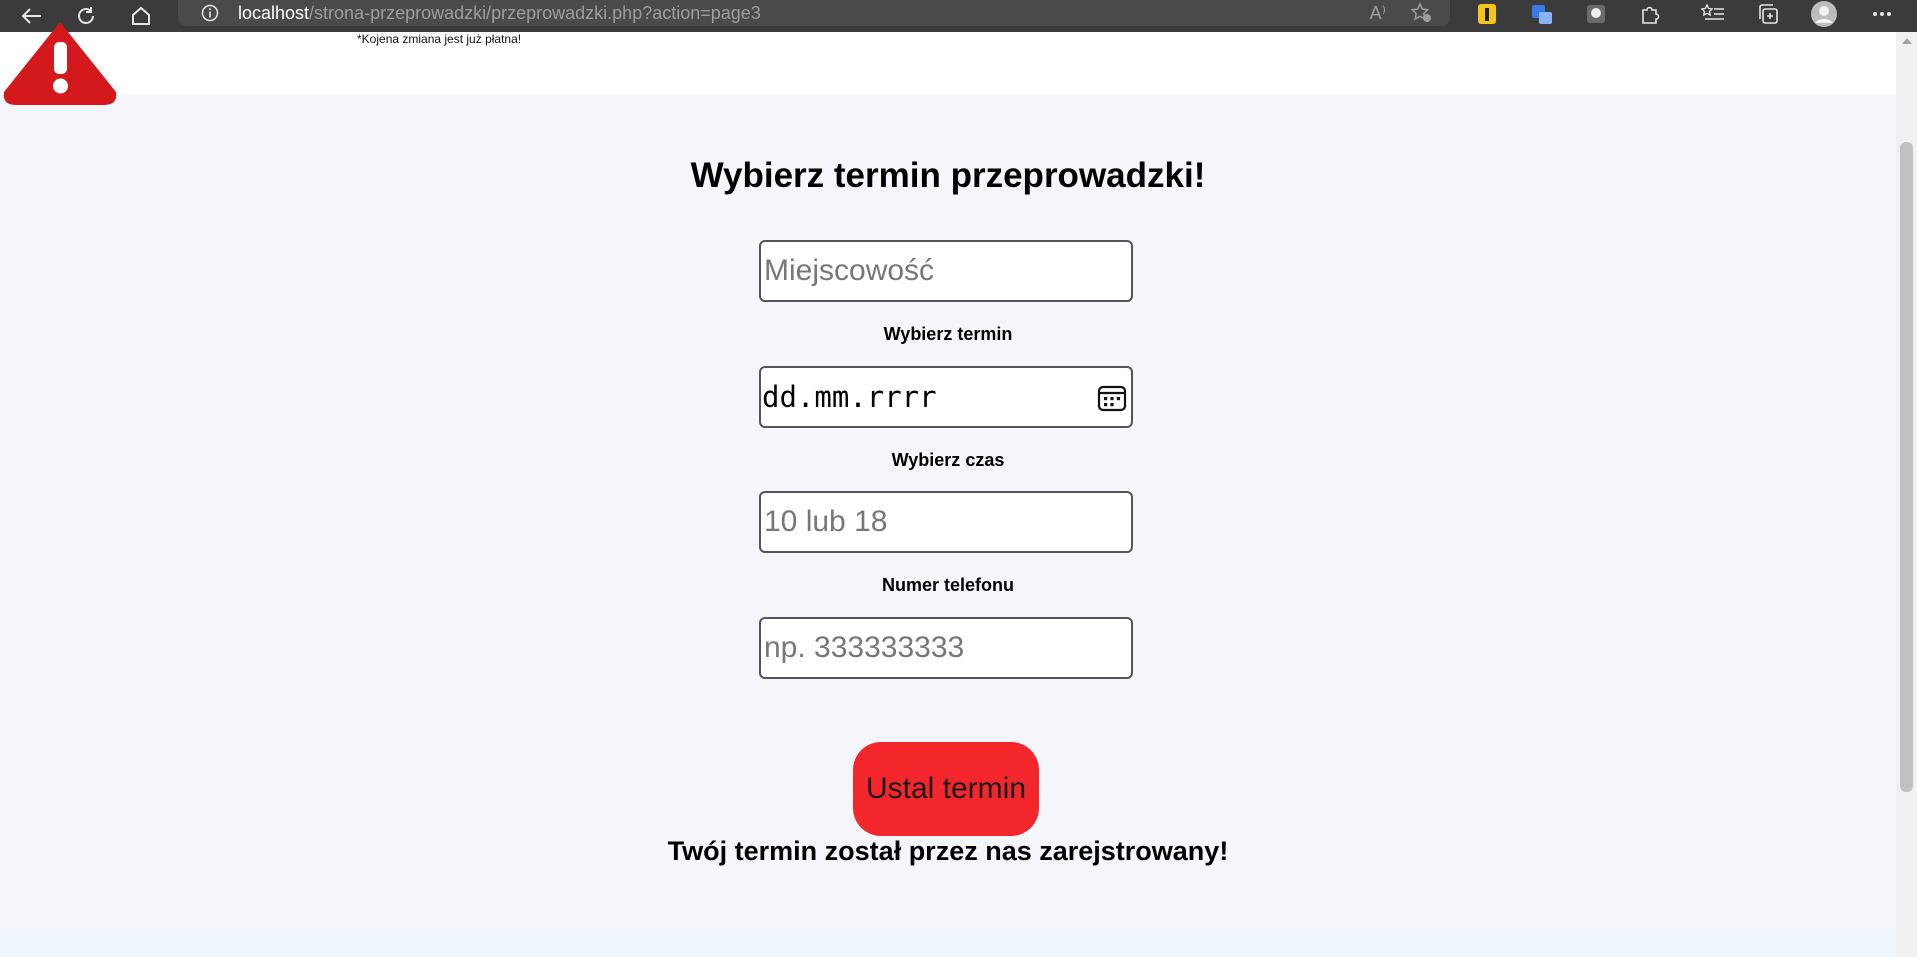 The width and height of the screenshot is (1917, 957). I want to click on vertical-scrollbar, so click(1906, 494).